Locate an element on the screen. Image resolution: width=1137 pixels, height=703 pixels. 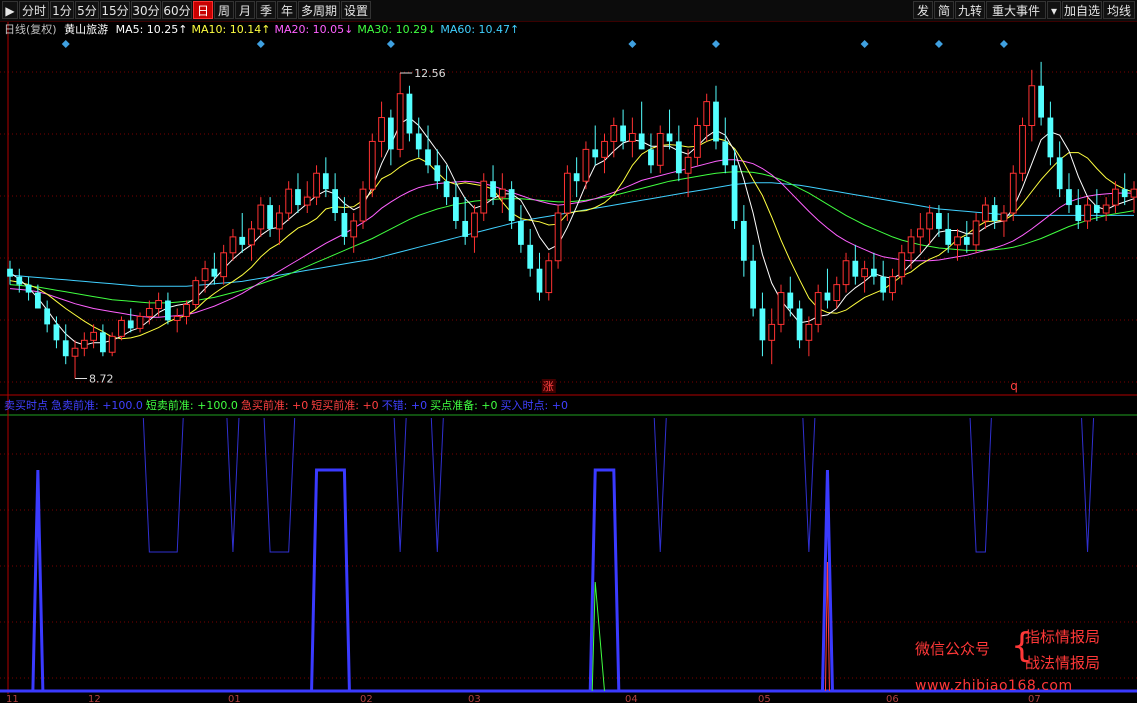
q-label: q is located at coordinates (1014, 386).